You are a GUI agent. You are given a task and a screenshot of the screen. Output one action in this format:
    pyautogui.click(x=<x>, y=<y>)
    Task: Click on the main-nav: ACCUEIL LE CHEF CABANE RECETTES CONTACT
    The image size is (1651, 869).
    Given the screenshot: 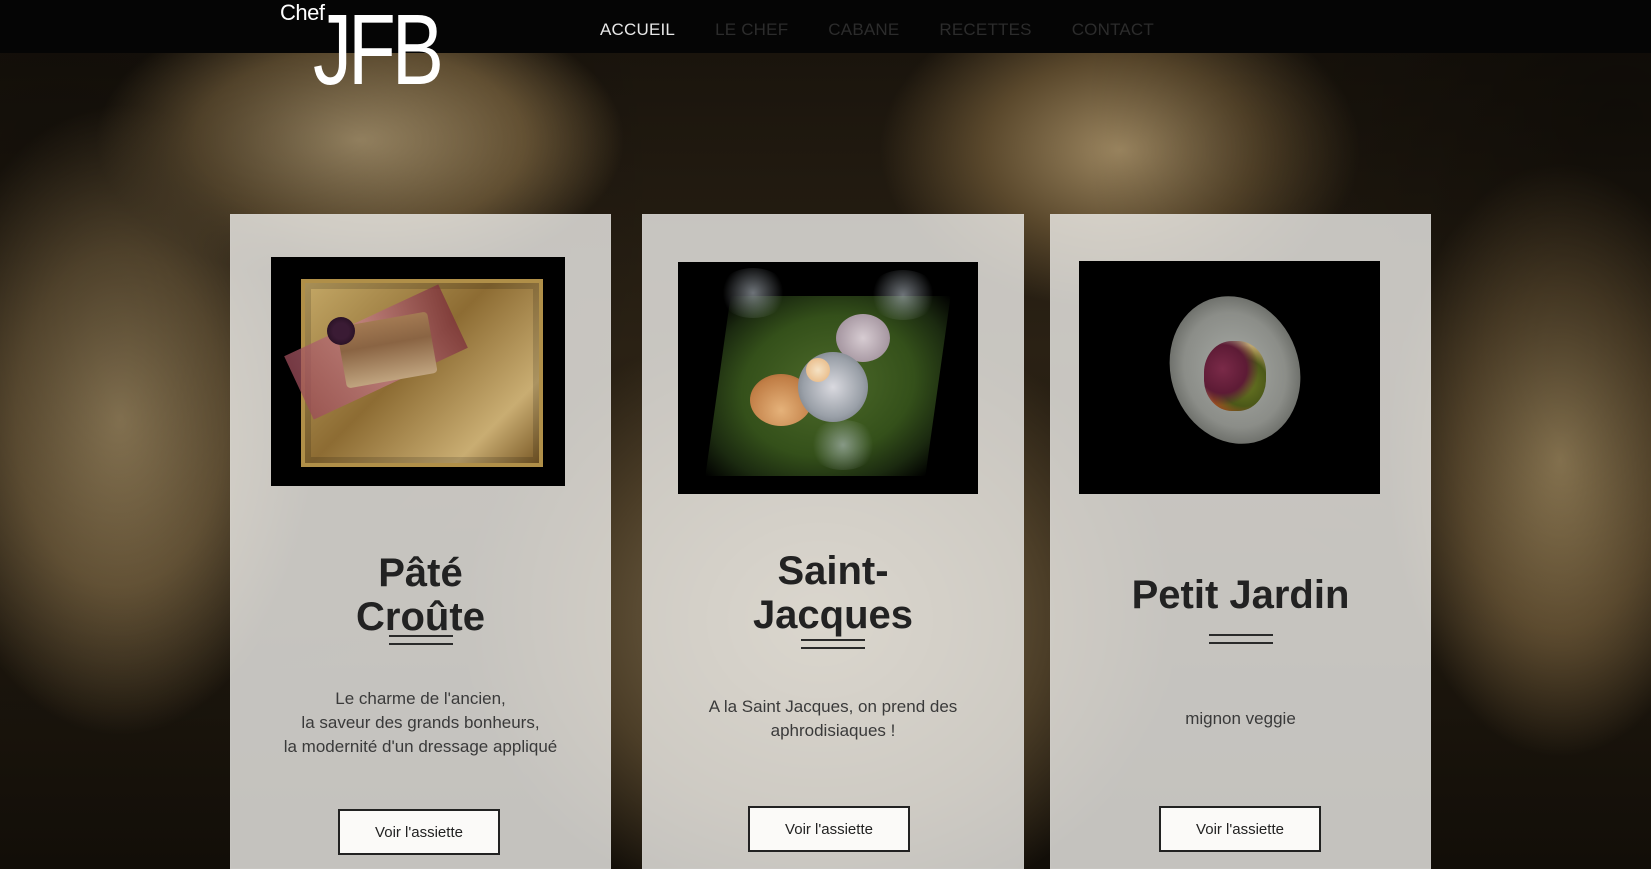 What is the action you would take?
    pyautogui.click(x=877, y=30)
    